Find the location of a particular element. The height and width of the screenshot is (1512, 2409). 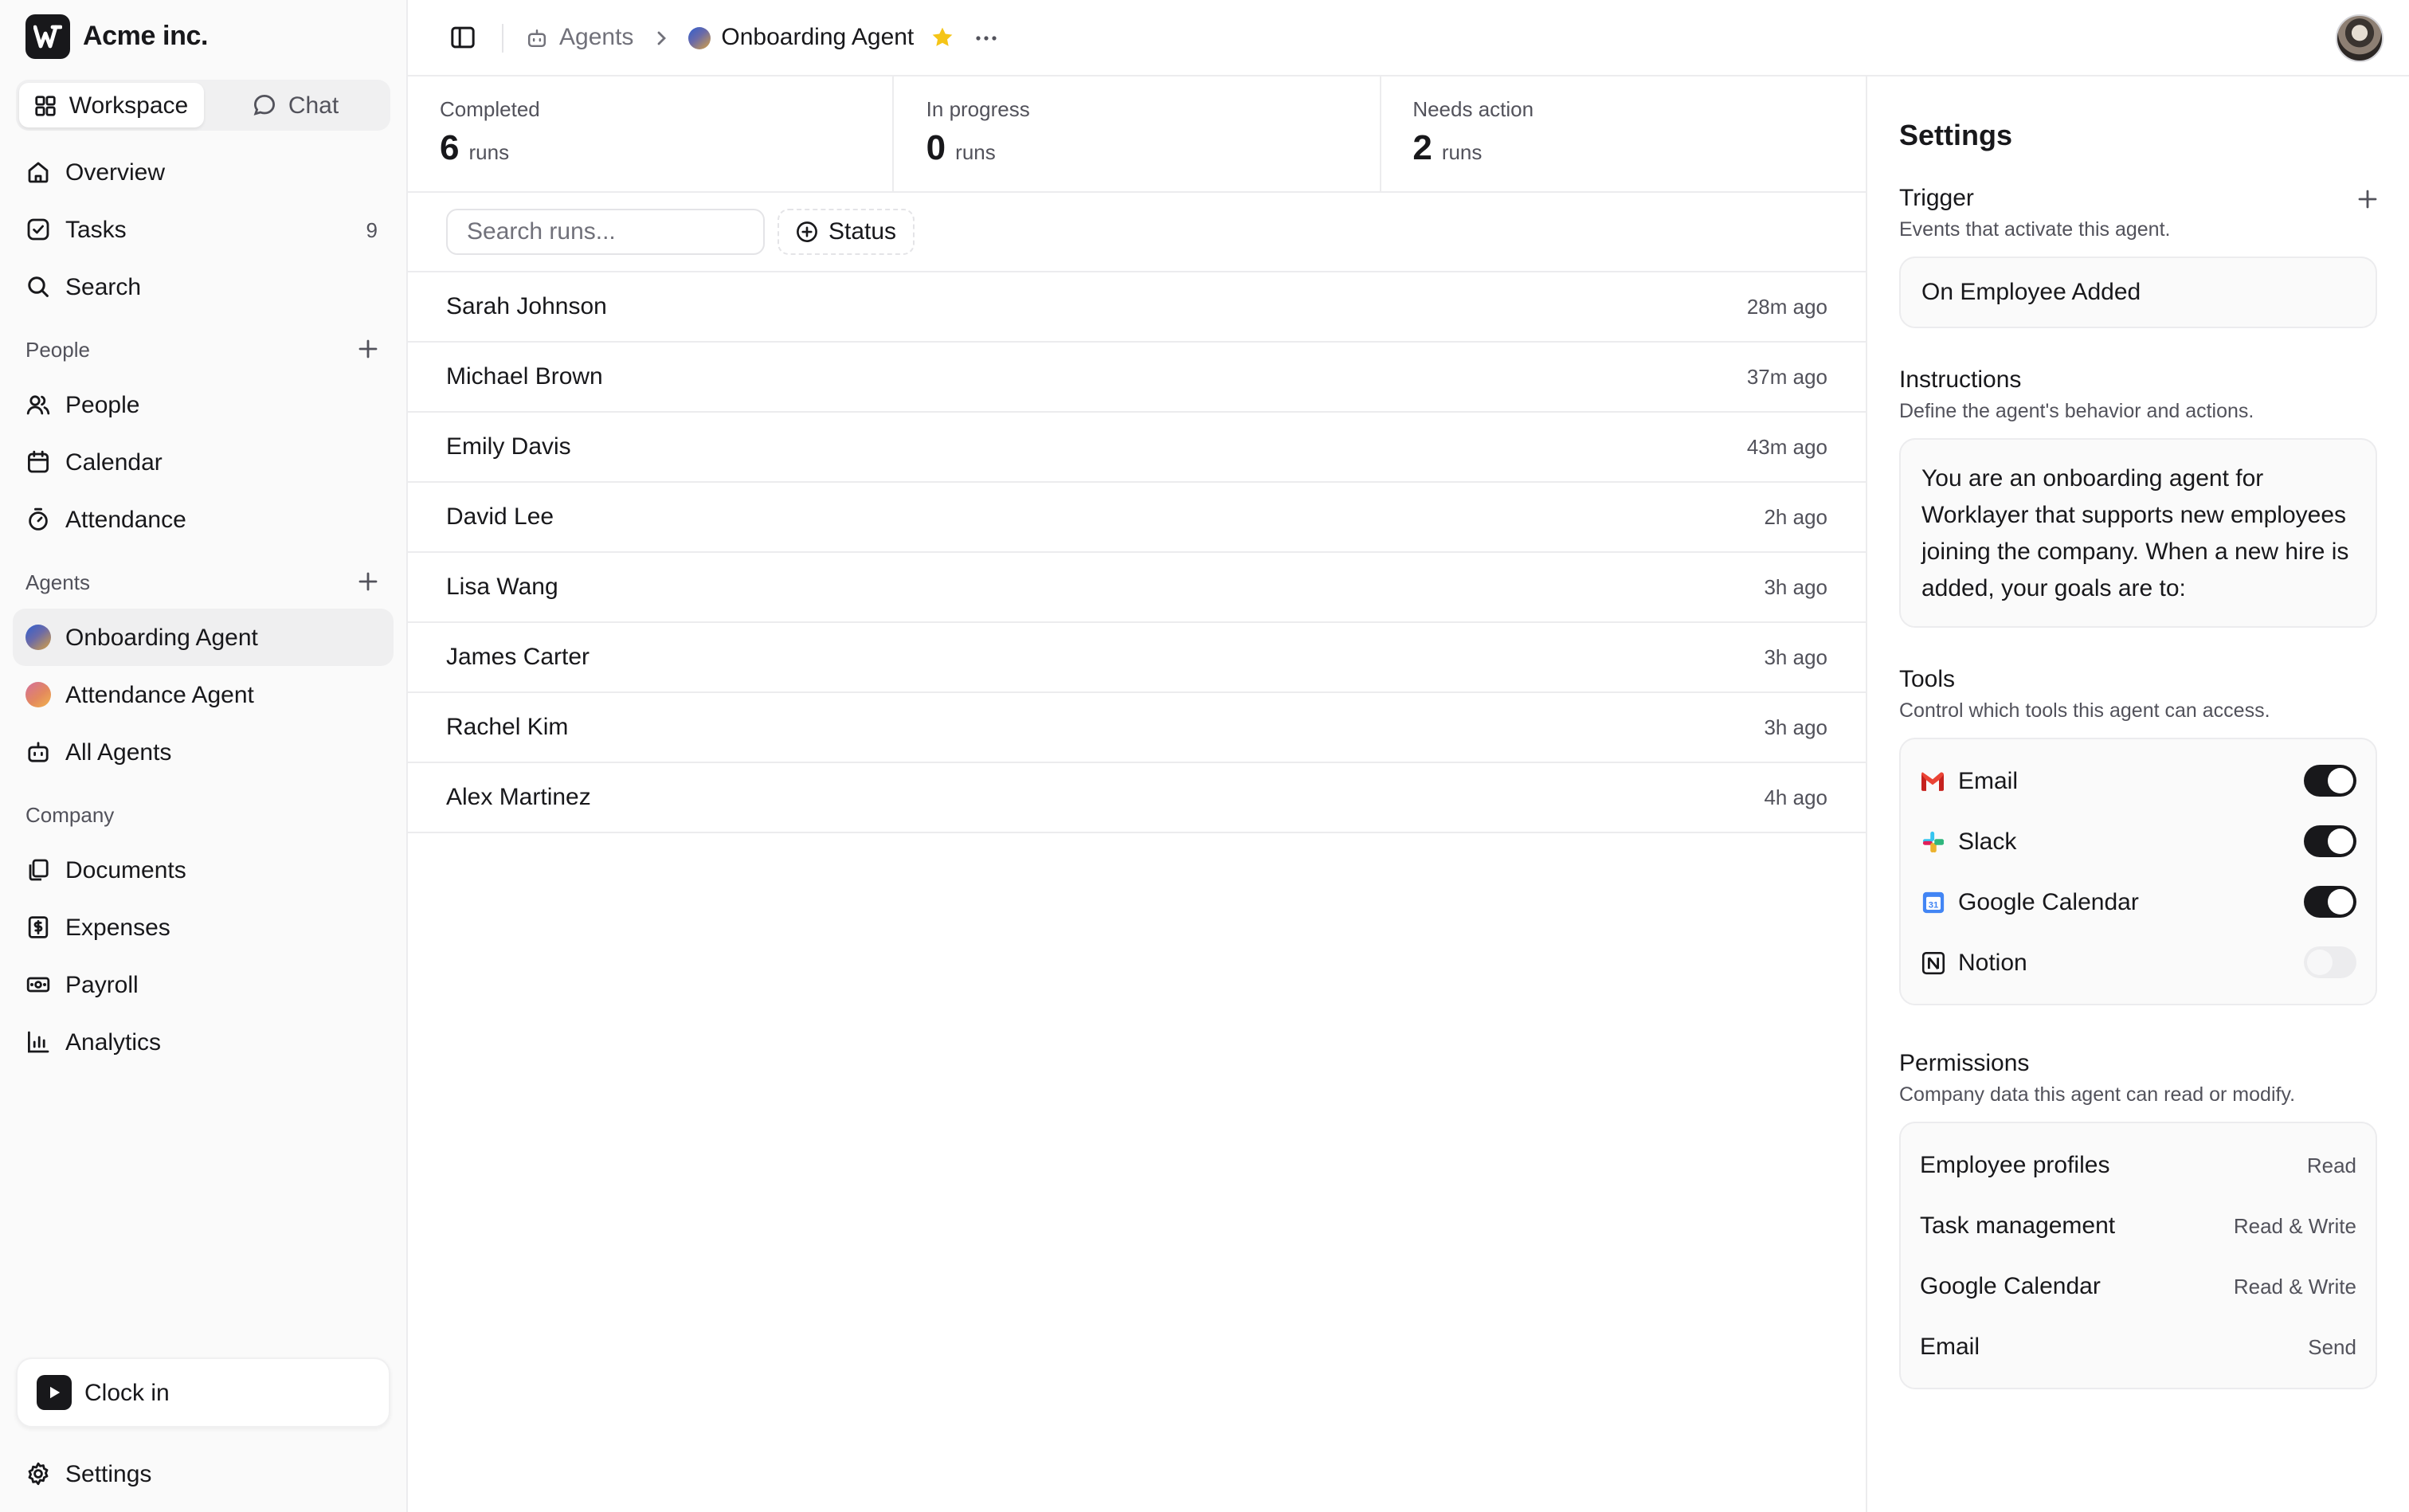

svg-text: 31 is located at coordinates (1933, 904).